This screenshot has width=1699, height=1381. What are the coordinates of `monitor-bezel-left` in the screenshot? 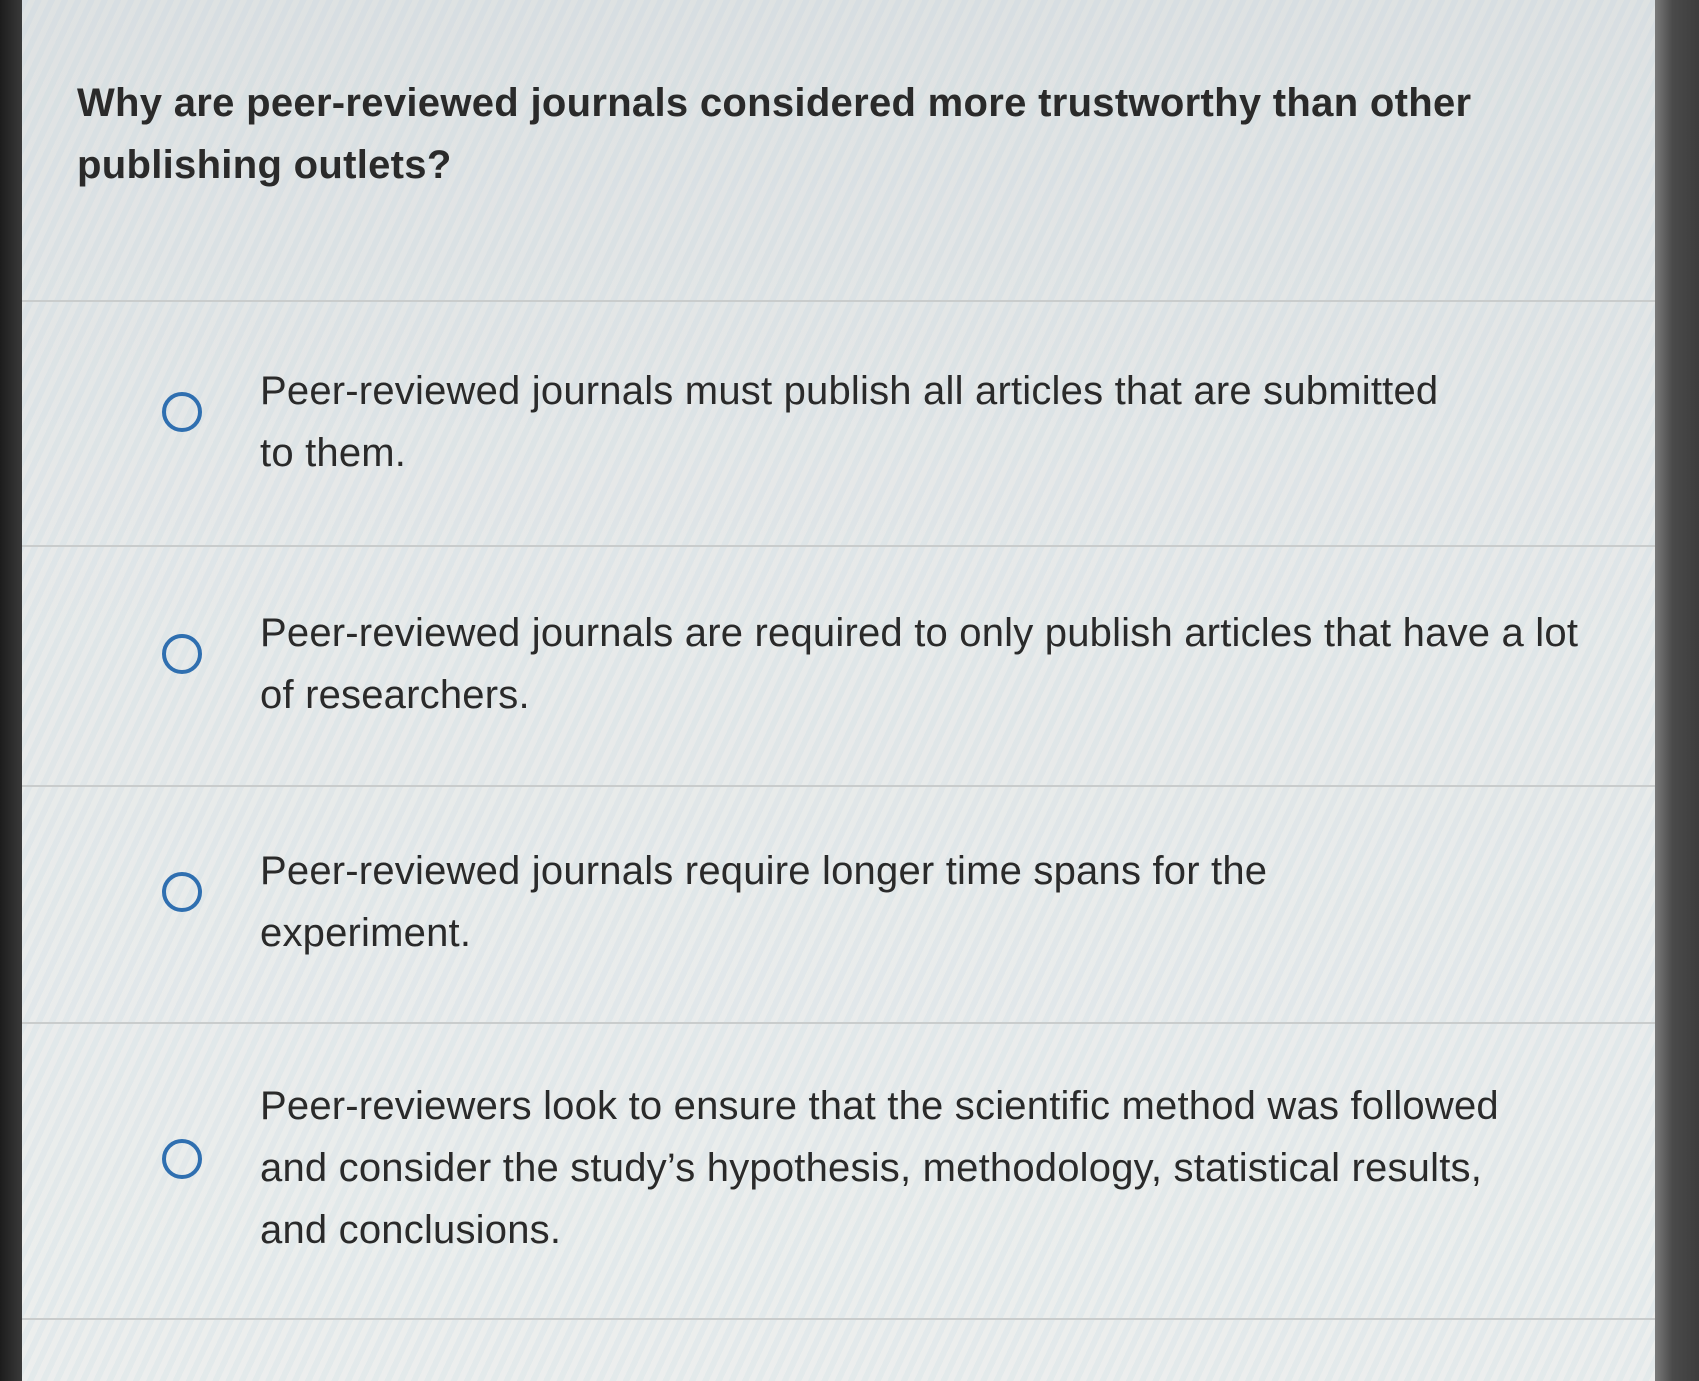 It's located at (11, 690).